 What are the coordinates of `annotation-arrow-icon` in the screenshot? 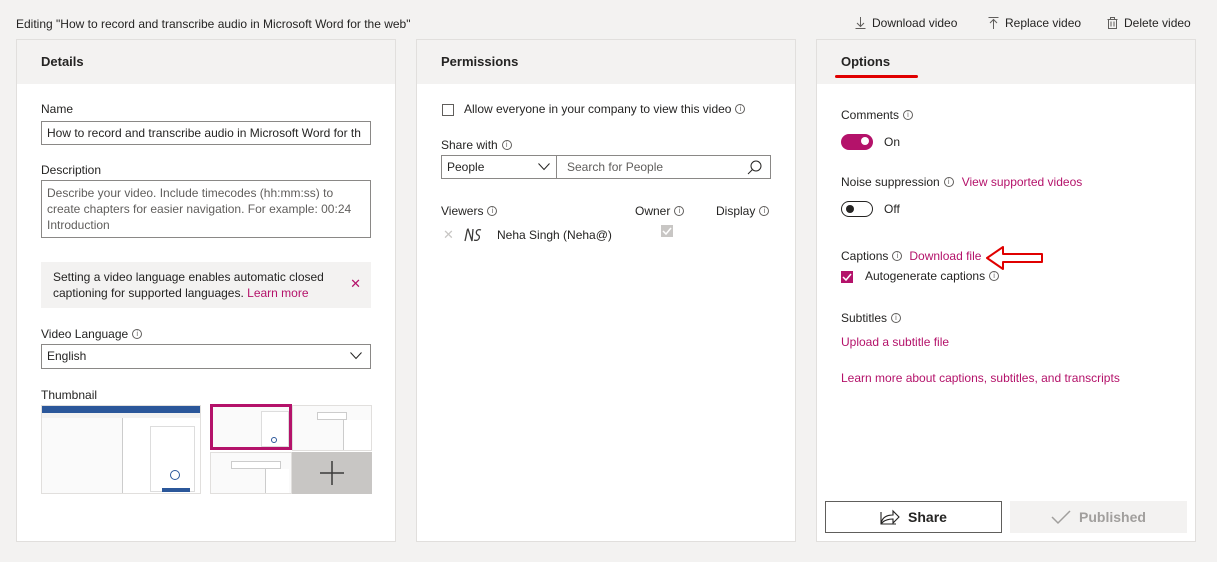 It's located at (1014, 258).